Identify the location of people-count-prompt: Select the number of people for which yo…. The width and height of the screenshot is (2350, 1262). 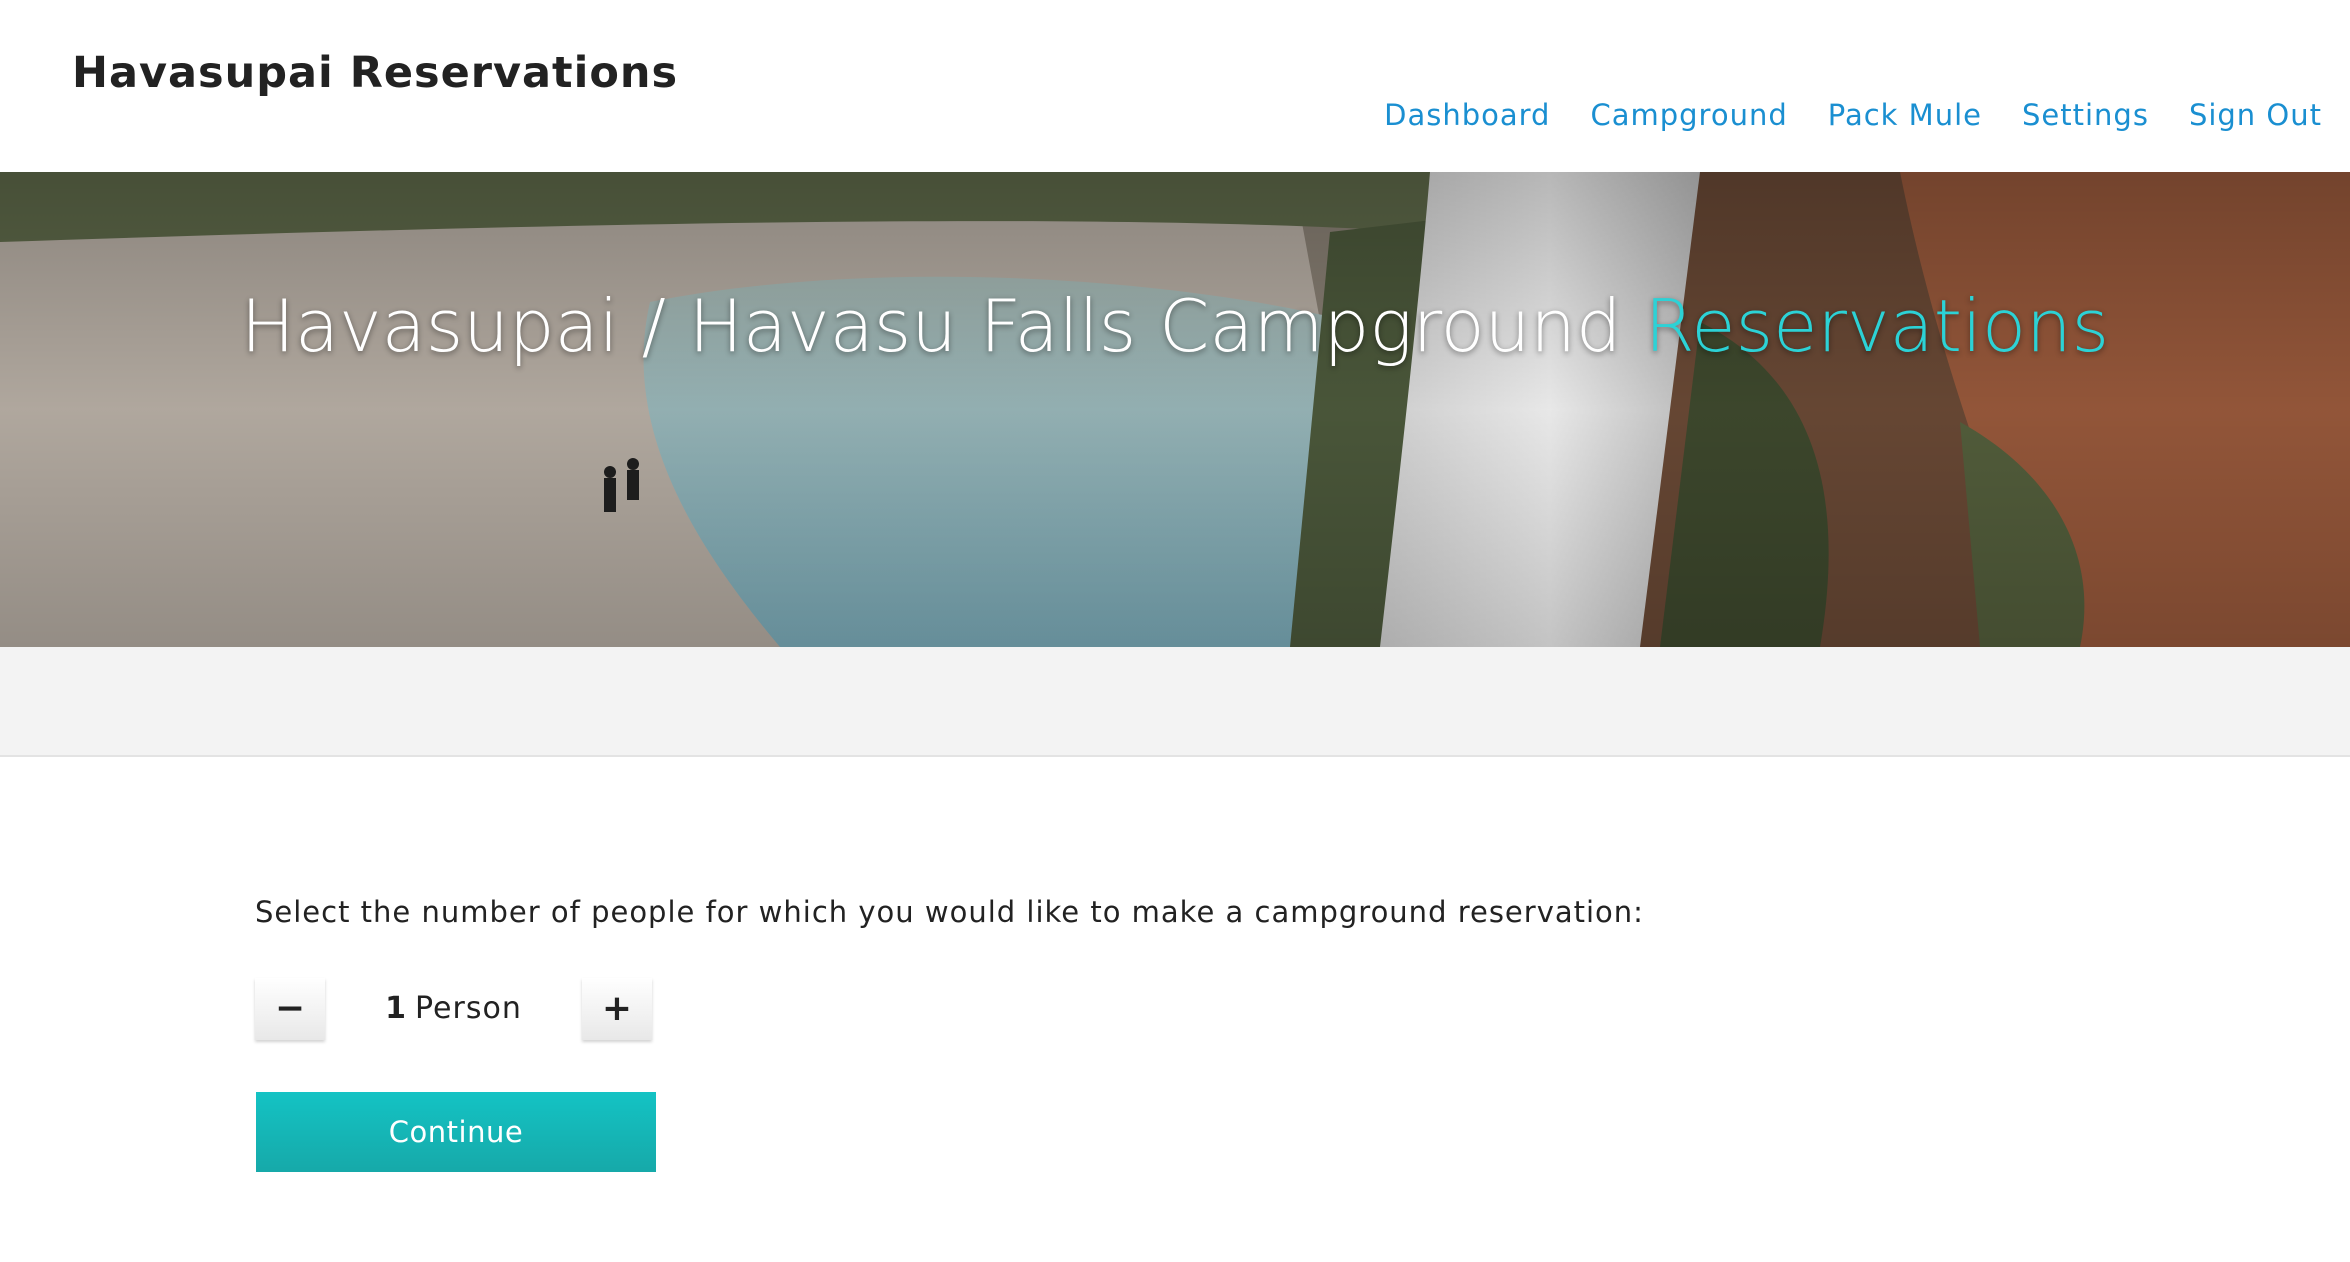
(949, 912).